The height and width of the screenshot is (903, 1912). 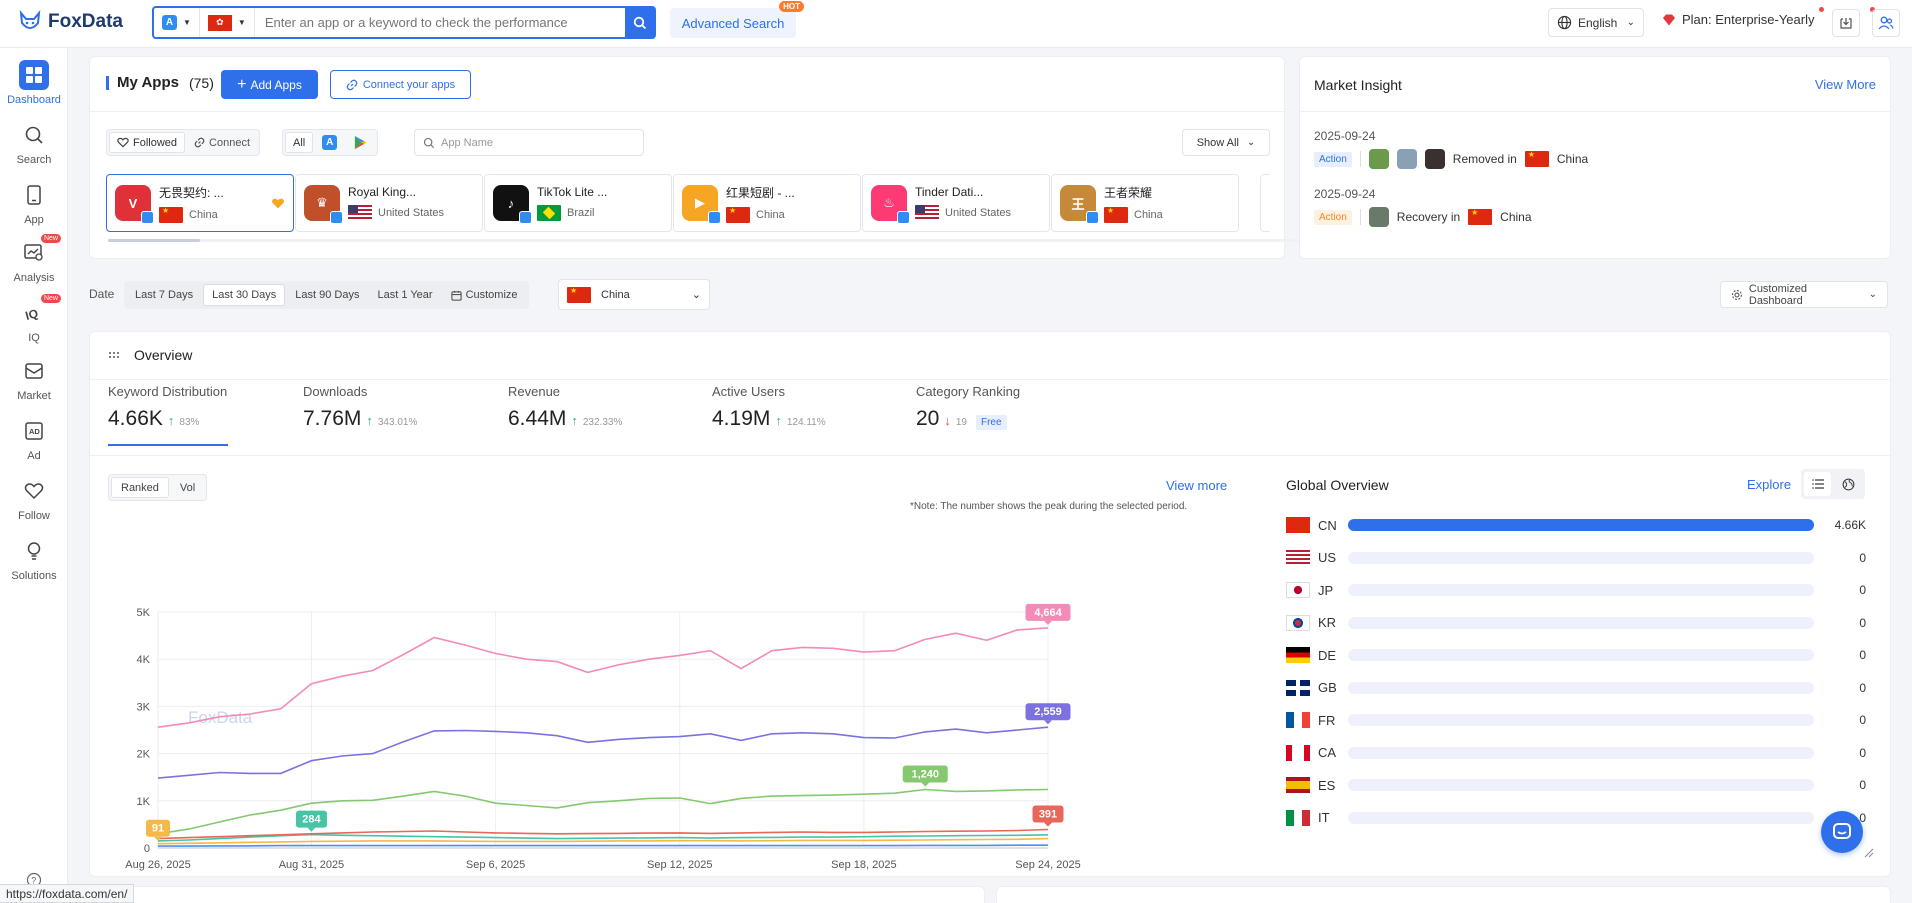 I want to click on country-row-ca: CA 0, so click(x=1576, y=753).